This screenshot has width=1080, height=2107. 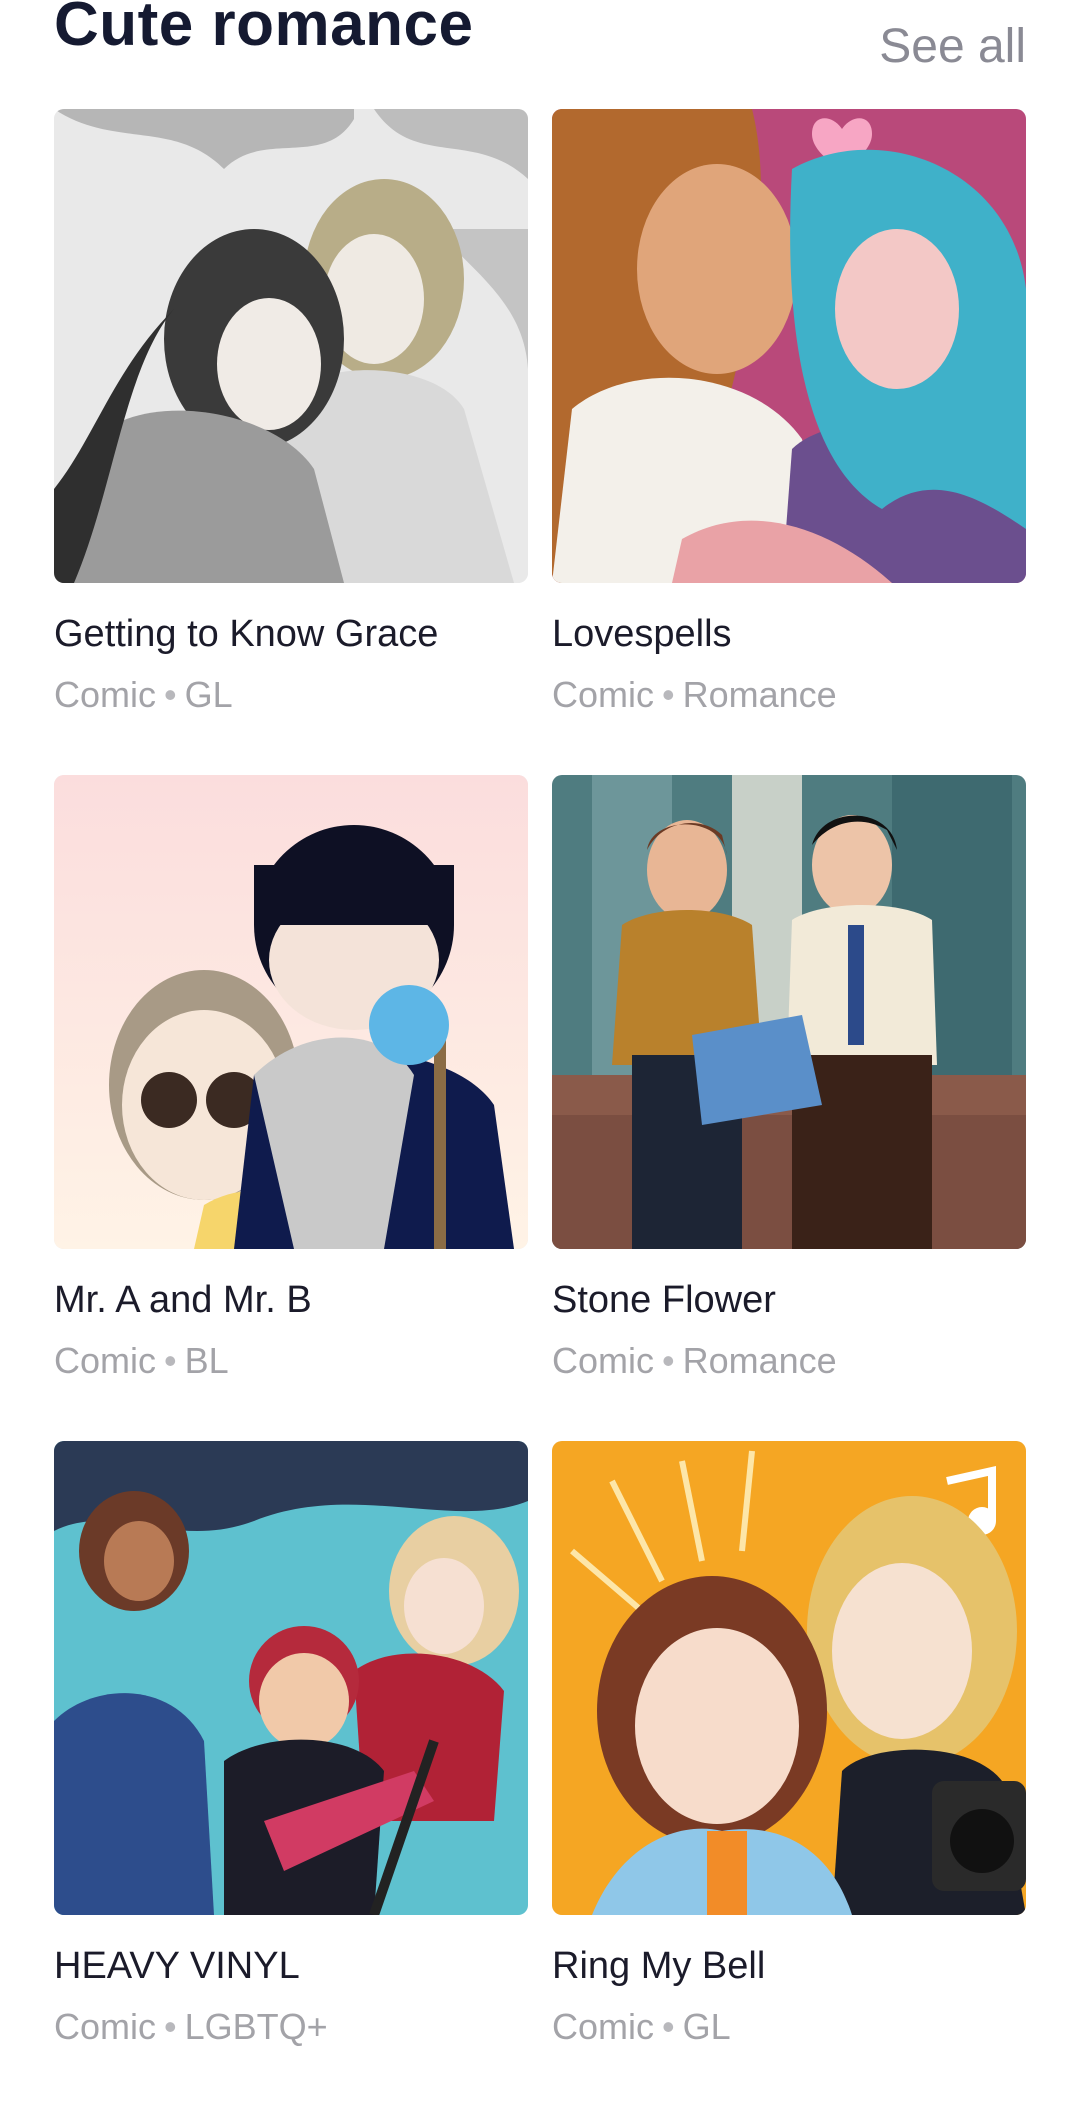 What do you see at coordinates (789, 1966) in the screenshot?
I see `card-title: Ring My Bell` at bounding box center [789, 1966].